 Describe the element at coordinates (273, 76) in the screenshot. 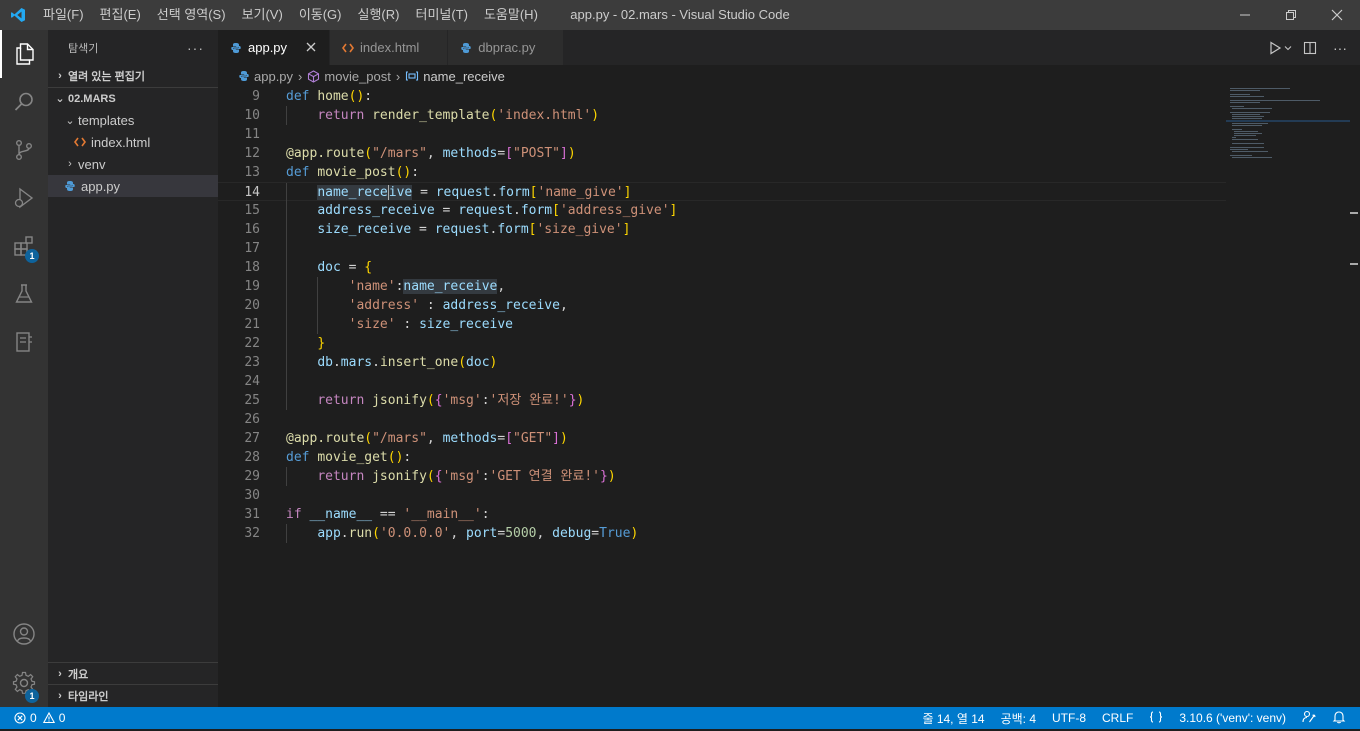

I see `breadcrumb-file: app.py` at that location.